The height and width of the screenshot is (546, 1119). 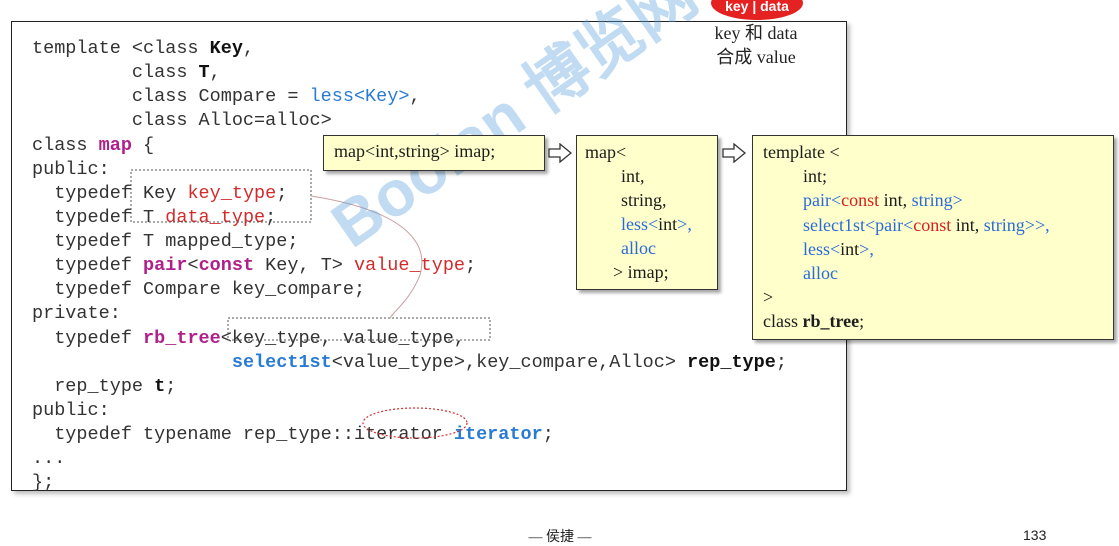 What do you see at coordinates (415, 423) in the screenshot?
I see `iterator-ellipse` at bounding box center [415, 423].